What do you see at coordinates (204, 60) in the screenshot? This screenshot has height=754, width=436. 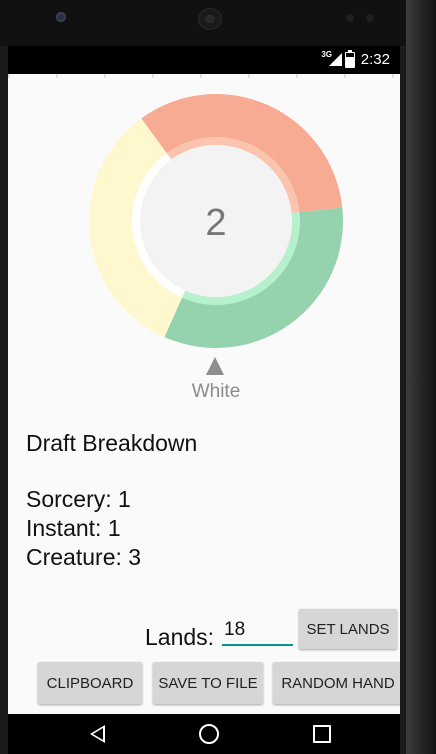 I see `status-bar: 3G 2:32` at bounding box center [204, 60].